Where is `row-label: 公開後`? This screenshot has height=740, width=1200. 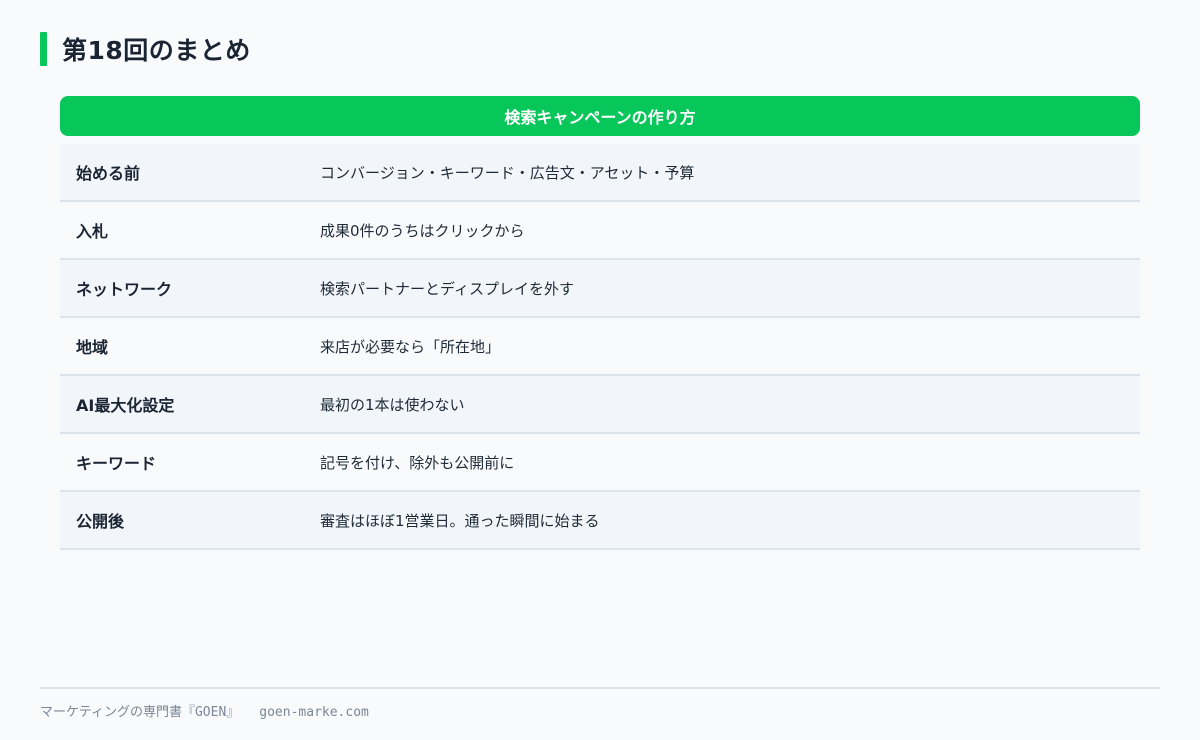 row-label: 公開後 is located at coordinates (100, 521).